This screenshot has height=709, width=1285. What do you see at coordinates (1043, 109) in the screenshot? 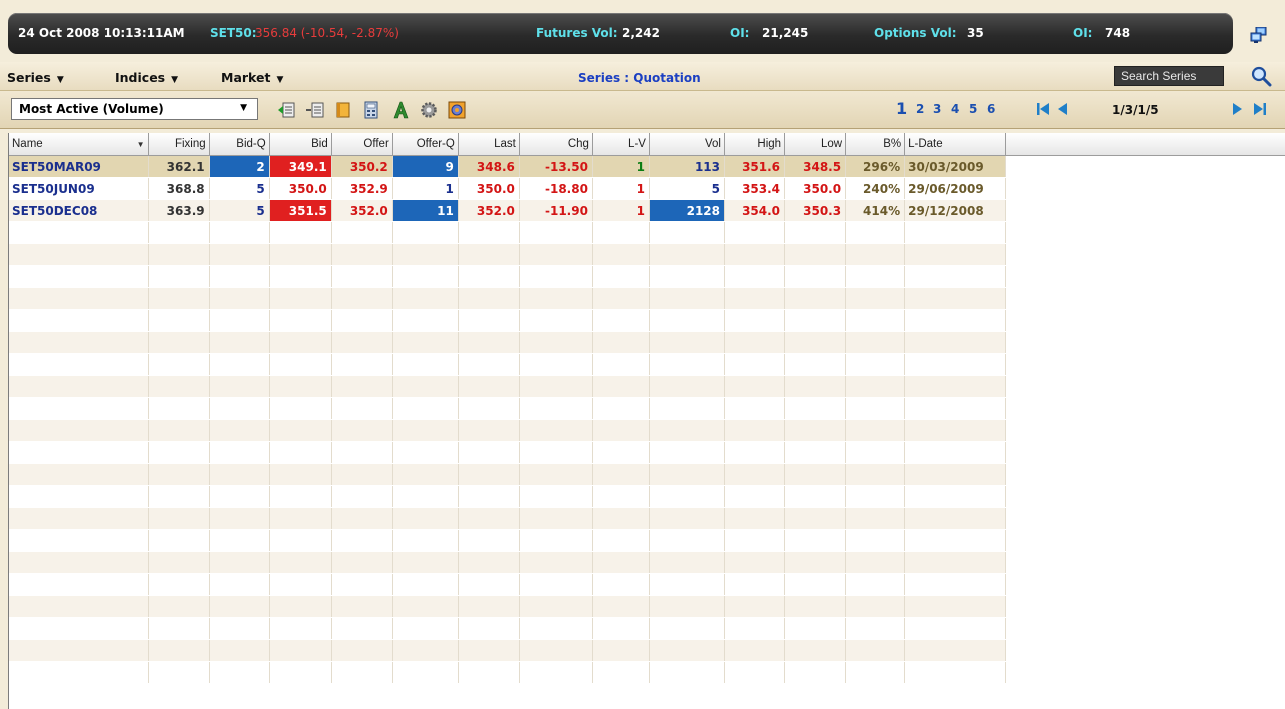
I see `first-page-icon` at bounding box center [1043, 109].